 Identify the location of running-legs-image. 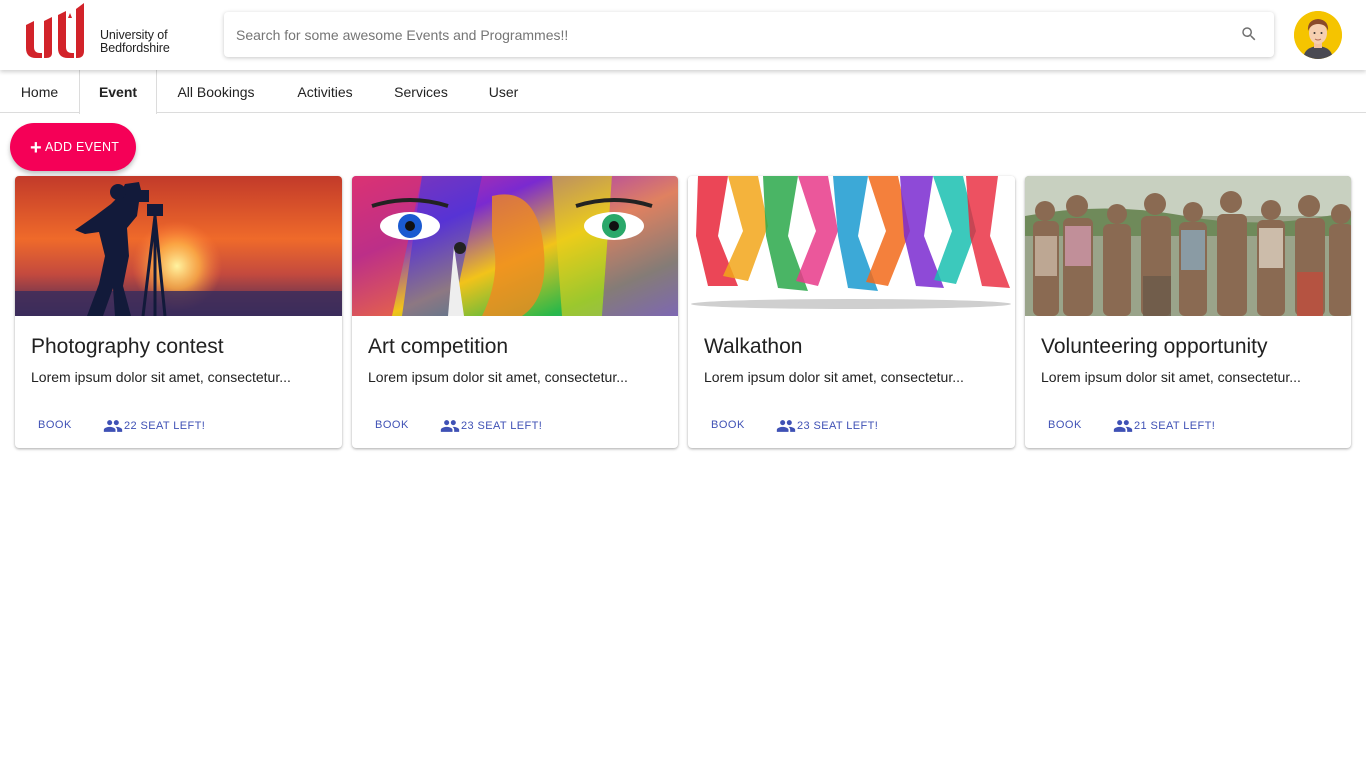
(851, 246).